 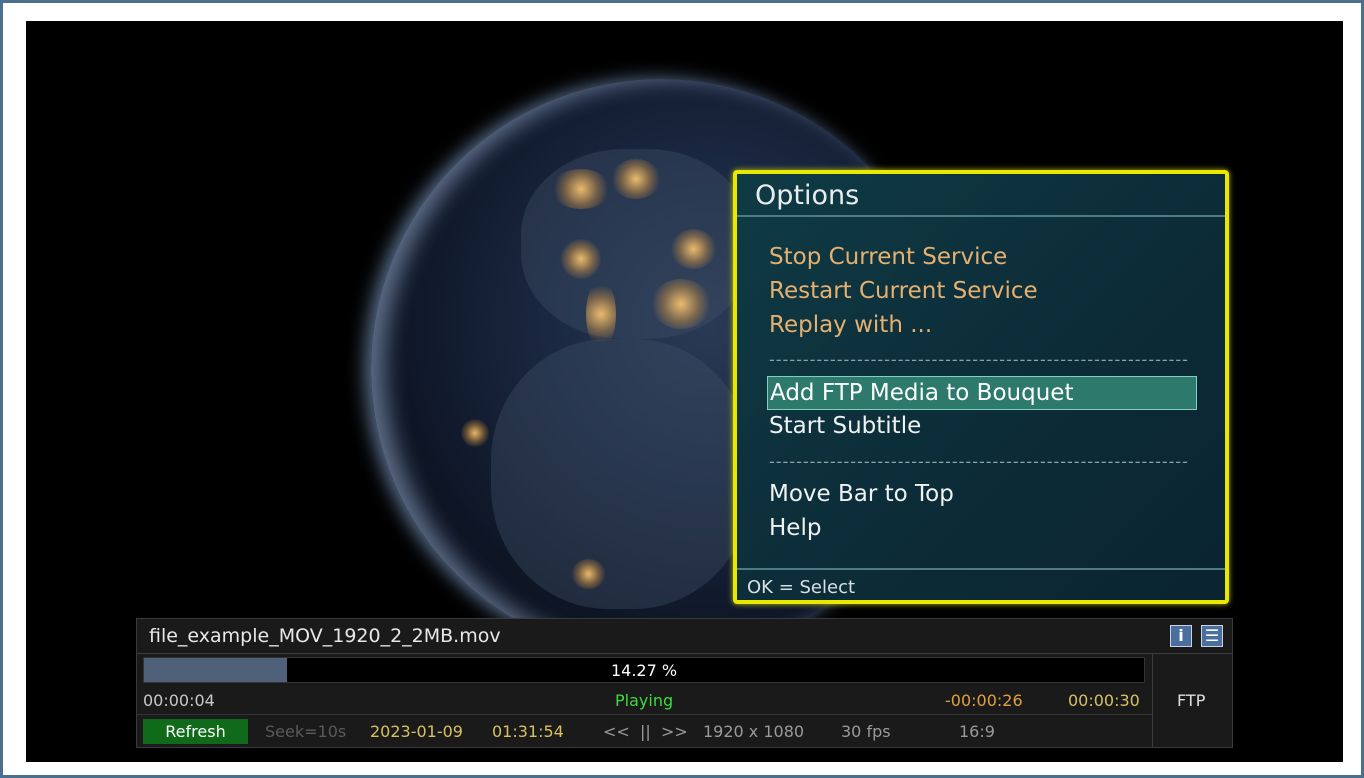 What do you see at coordinates (306, 731) in the screenshot?
I see `seek-step: Seek=10s` at bounding box center [306, 731].